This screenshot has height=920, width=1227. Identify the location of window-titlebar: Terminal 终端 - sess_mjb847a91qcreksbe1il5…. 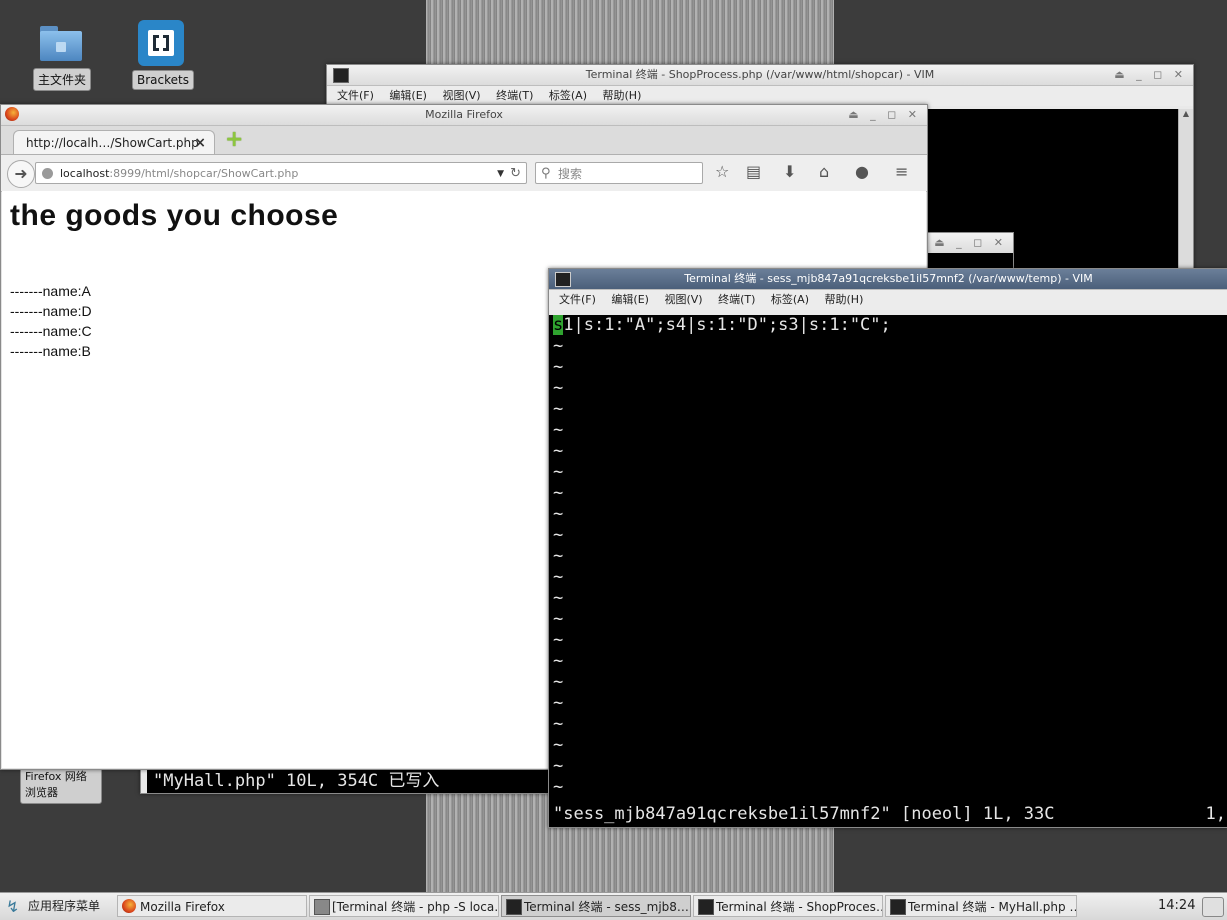
(888, 279).